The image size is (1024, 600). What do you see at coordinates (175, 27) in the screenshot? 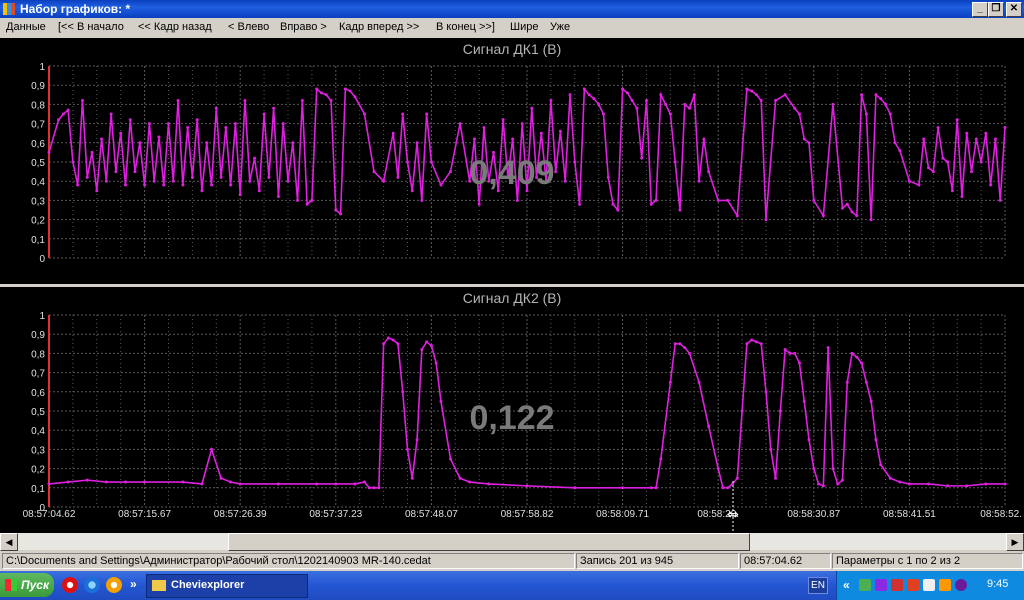
I see `menu-frame-back: << Кадр назад` at bounding box center [175, 27].